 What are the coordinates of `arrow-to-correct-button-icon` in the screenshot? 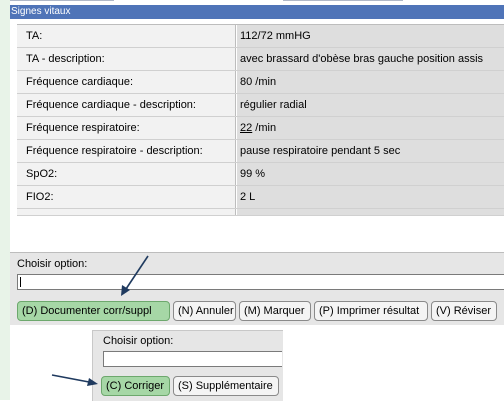 It's located at (74, 380).